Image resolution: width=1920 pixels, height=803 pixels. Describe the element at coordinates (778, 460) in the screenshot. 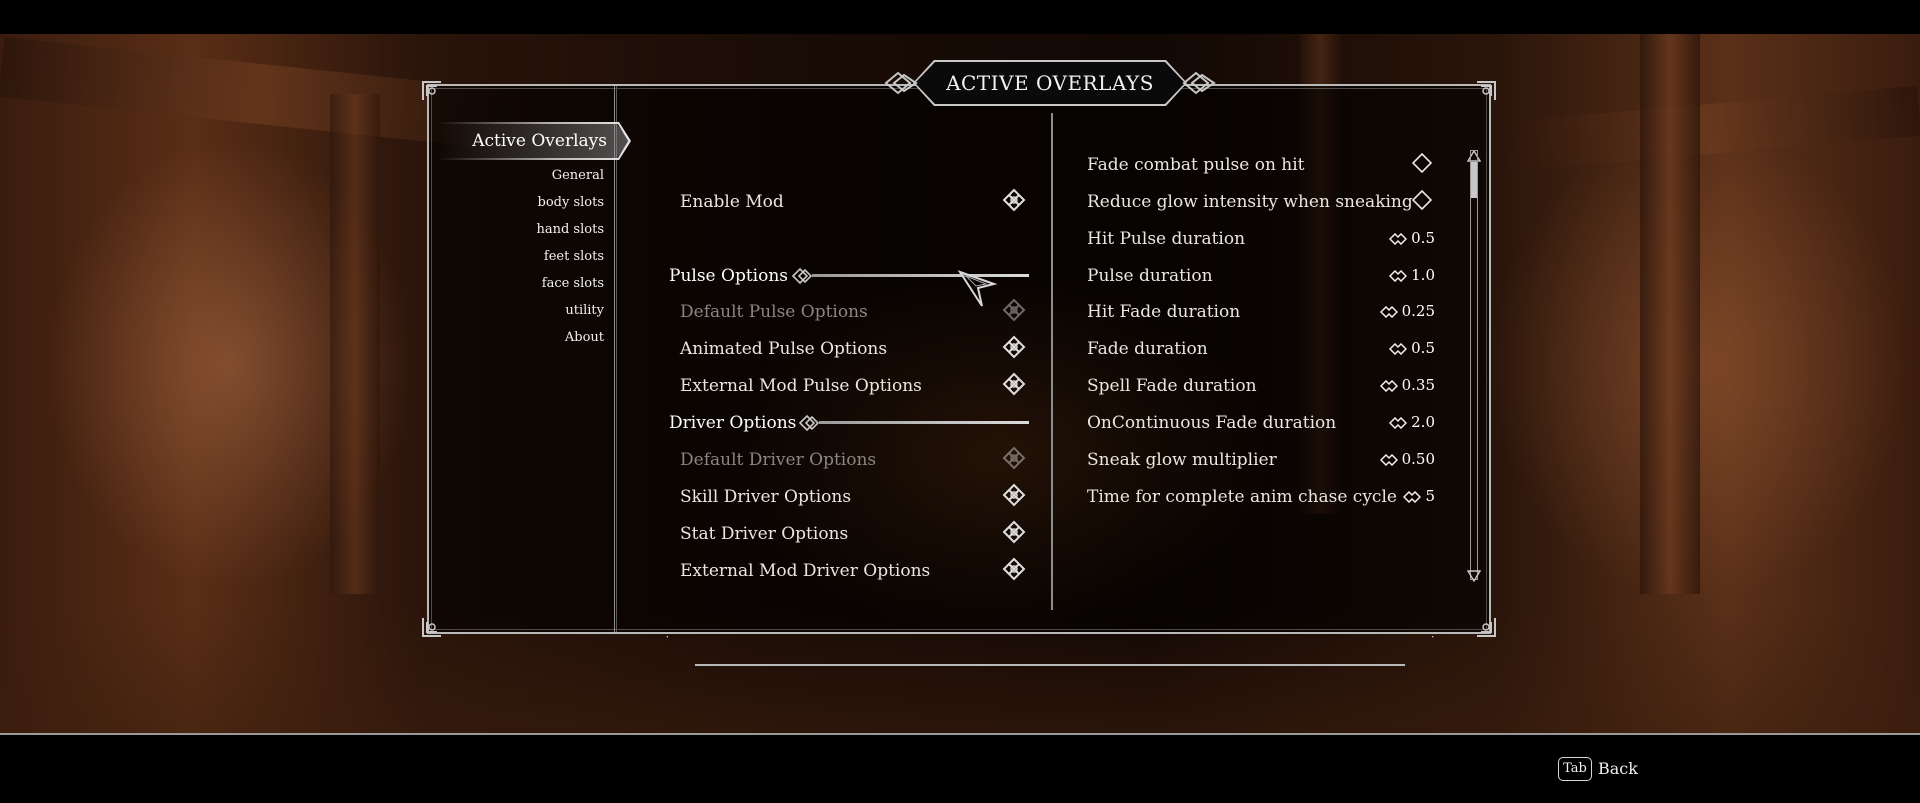

I see `driver-option-item: Default Driver Options` at that location.